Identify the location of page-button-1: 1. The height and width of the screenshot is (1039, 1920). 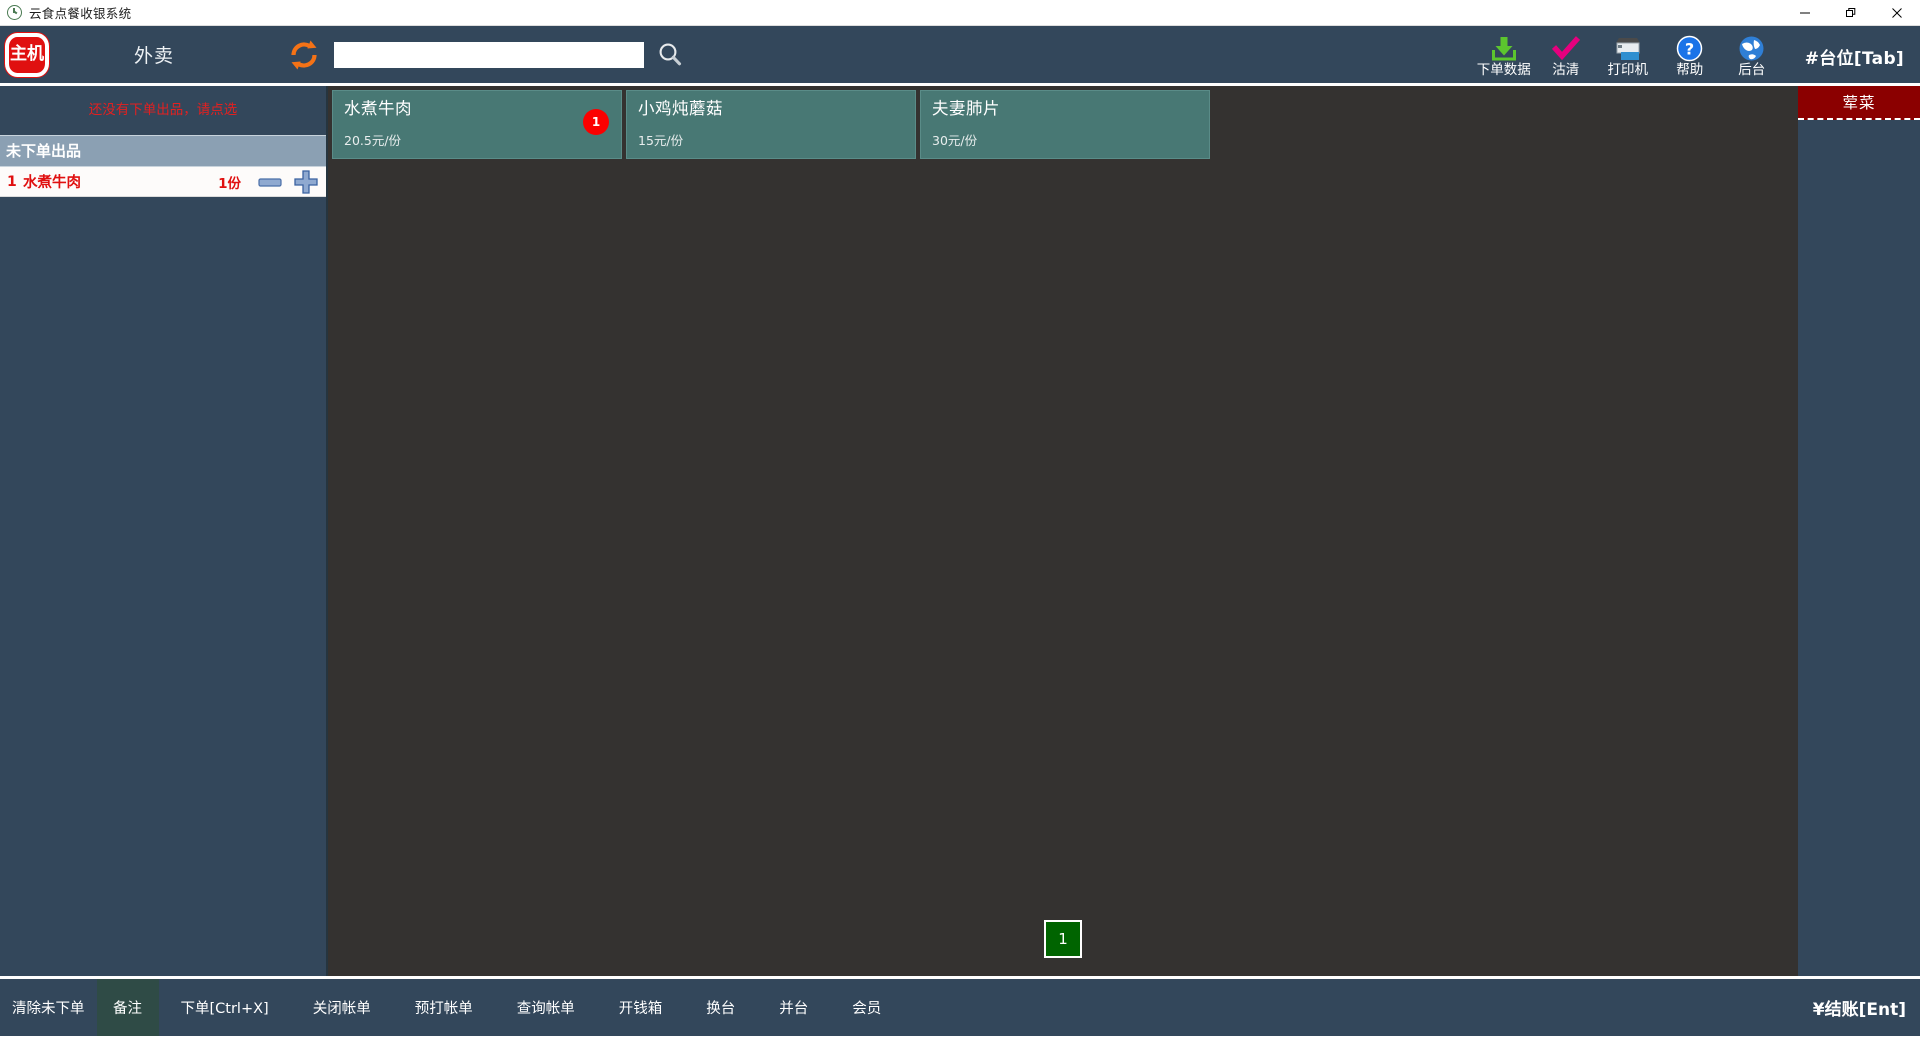
(1063, 939).